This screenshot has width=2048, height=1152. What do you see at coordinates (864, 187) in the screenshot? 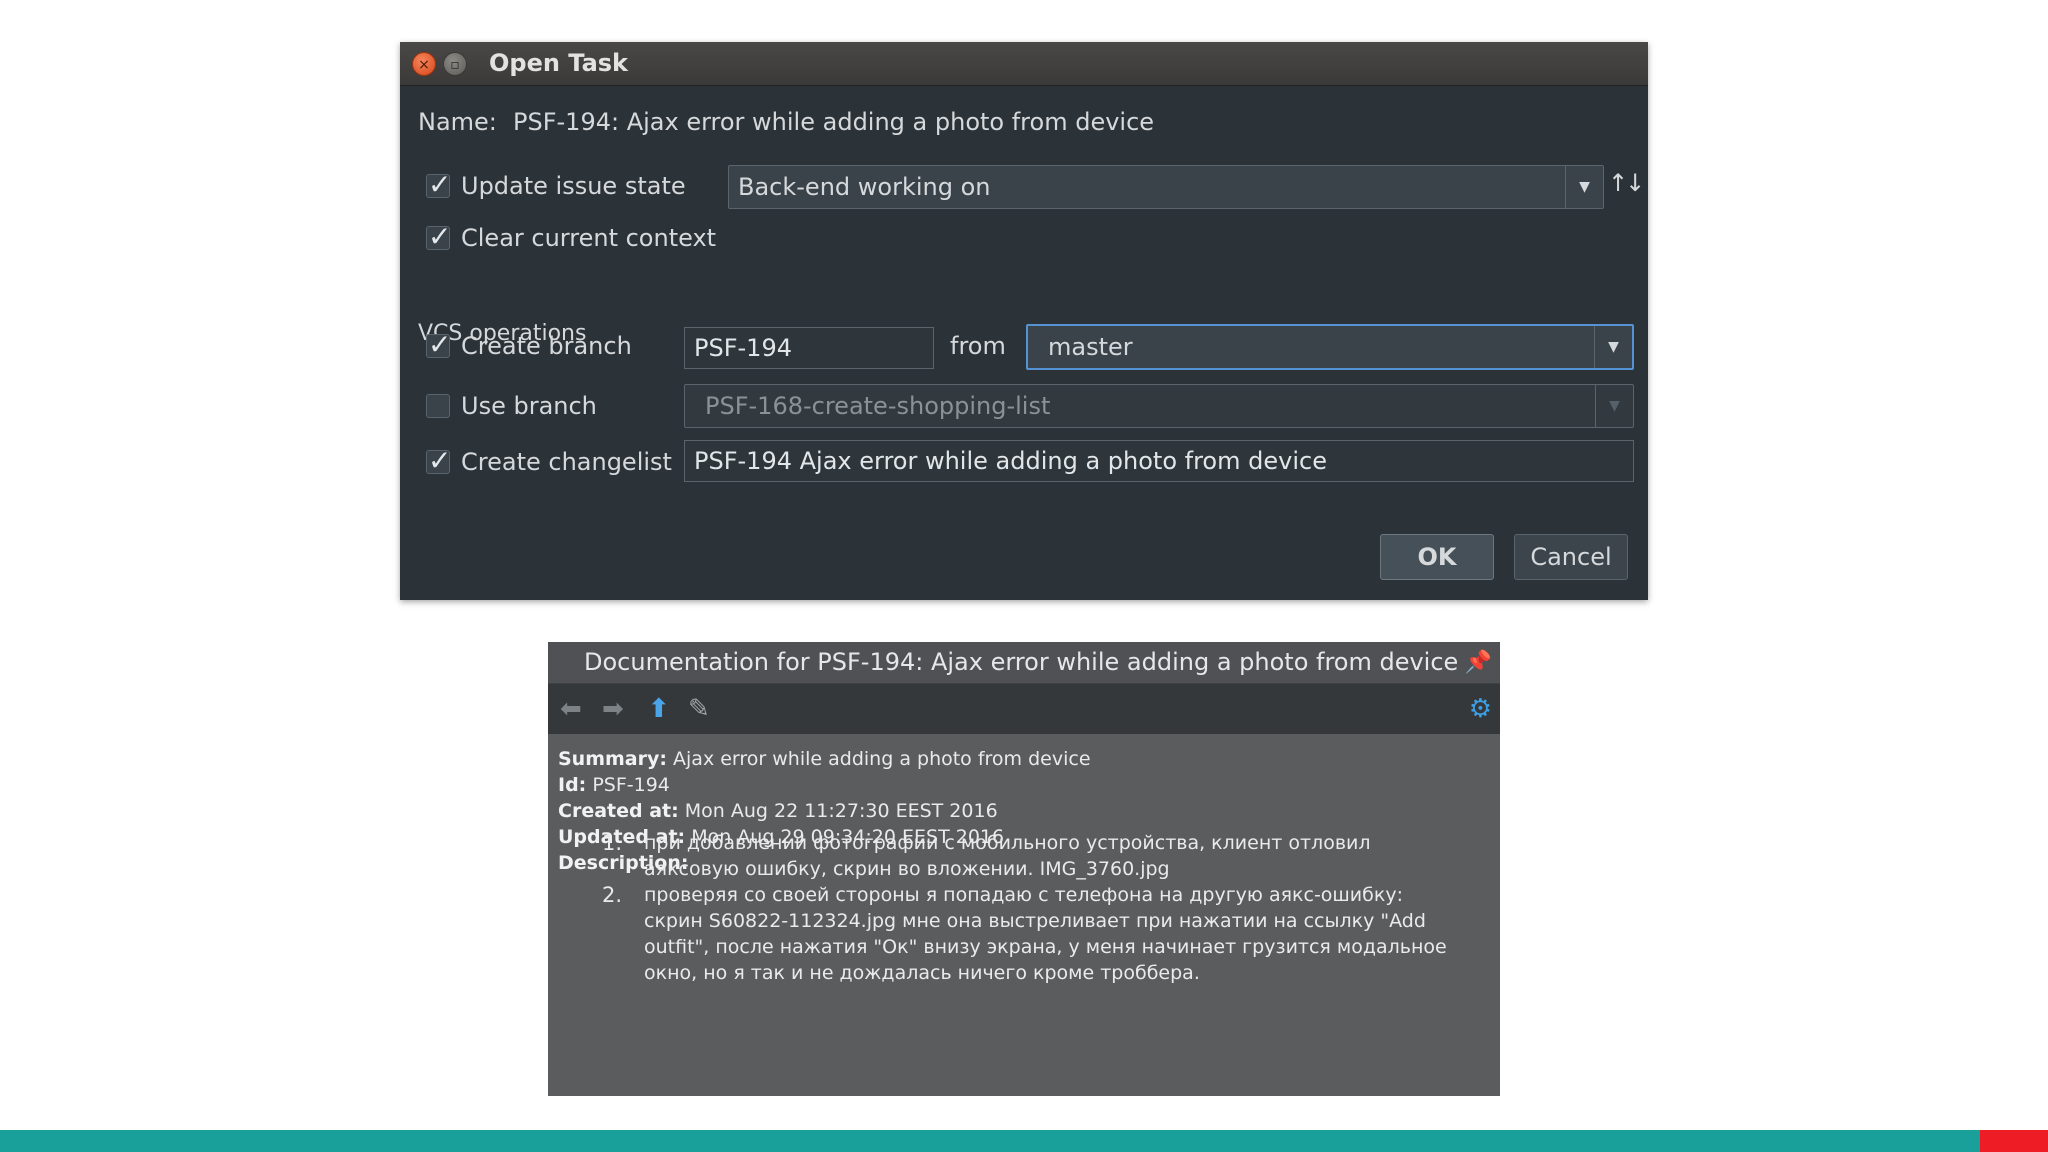
I see `issue-state-value: Back-end working on` at bounding box center [864, 187].